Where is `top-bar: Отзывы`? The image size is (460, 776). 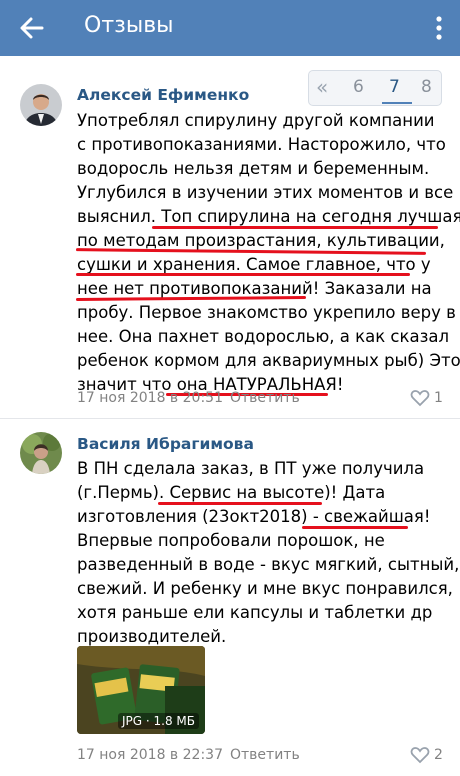 top-bar: Отзывы is located at coordinates (230, 28).